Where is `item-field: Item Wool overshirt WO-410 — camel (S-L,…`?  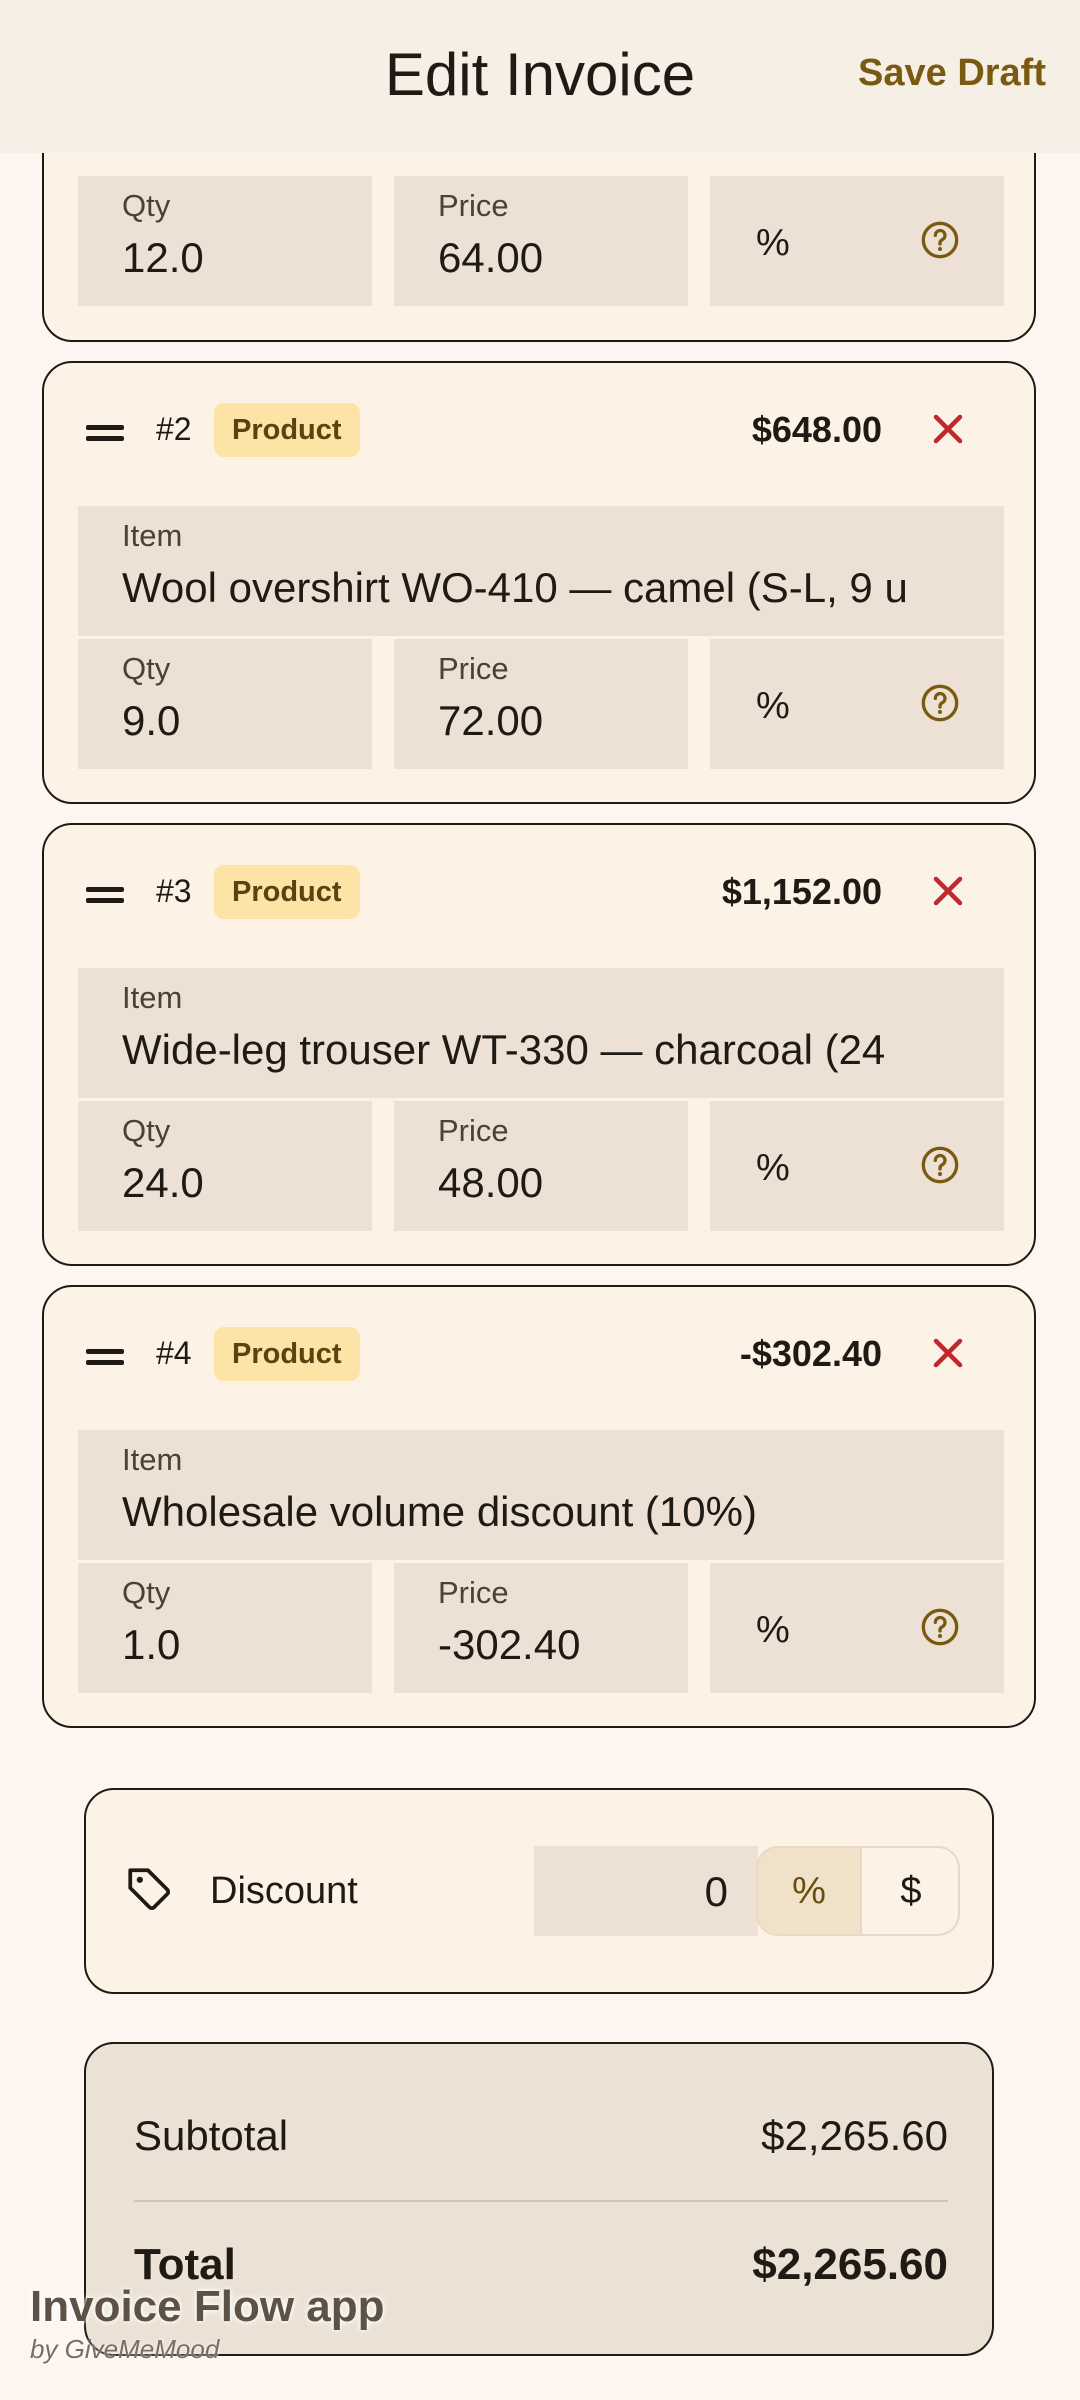
item-field: Item Wool overshirt WO-410 — camel (S-L,… is located at coordinates (541, 571).